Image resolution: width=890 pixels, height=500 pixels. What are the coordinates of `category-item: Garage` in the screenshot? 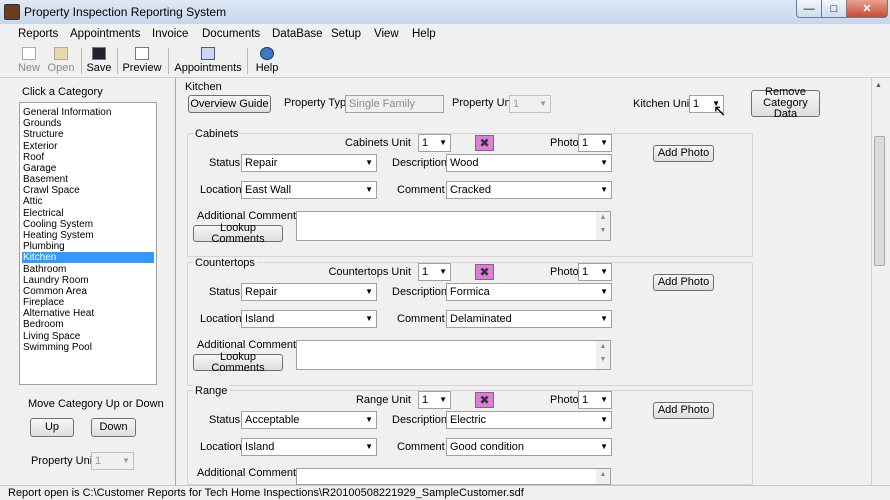 It's located at (88, 168).